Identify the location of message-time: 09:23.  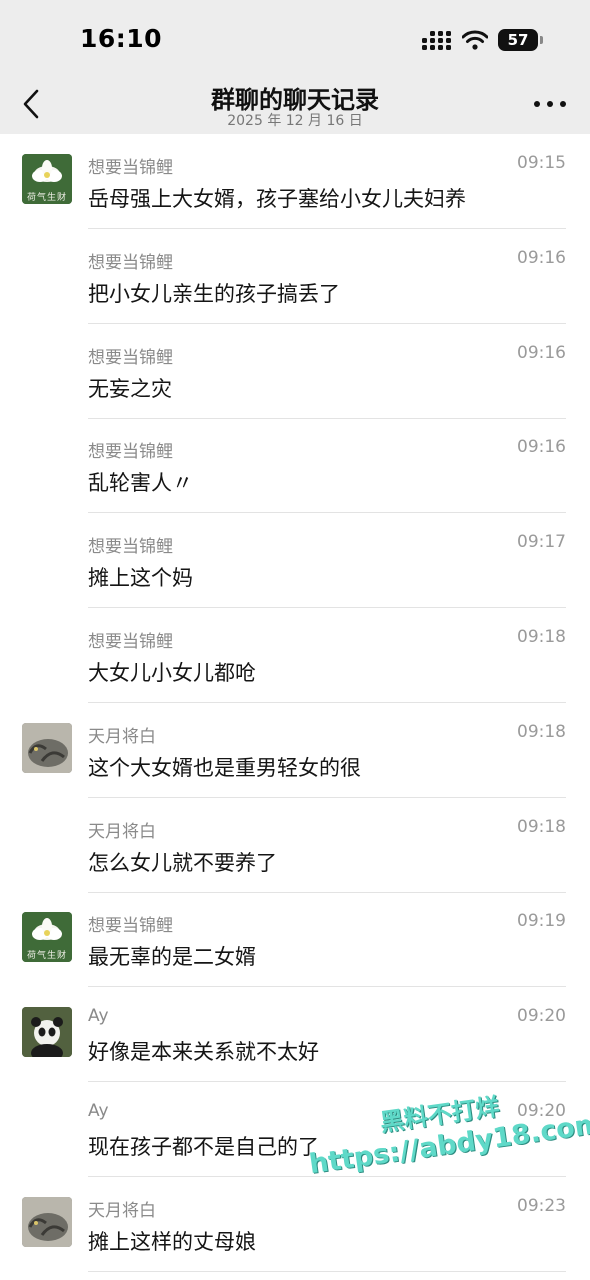
(541, 1205).